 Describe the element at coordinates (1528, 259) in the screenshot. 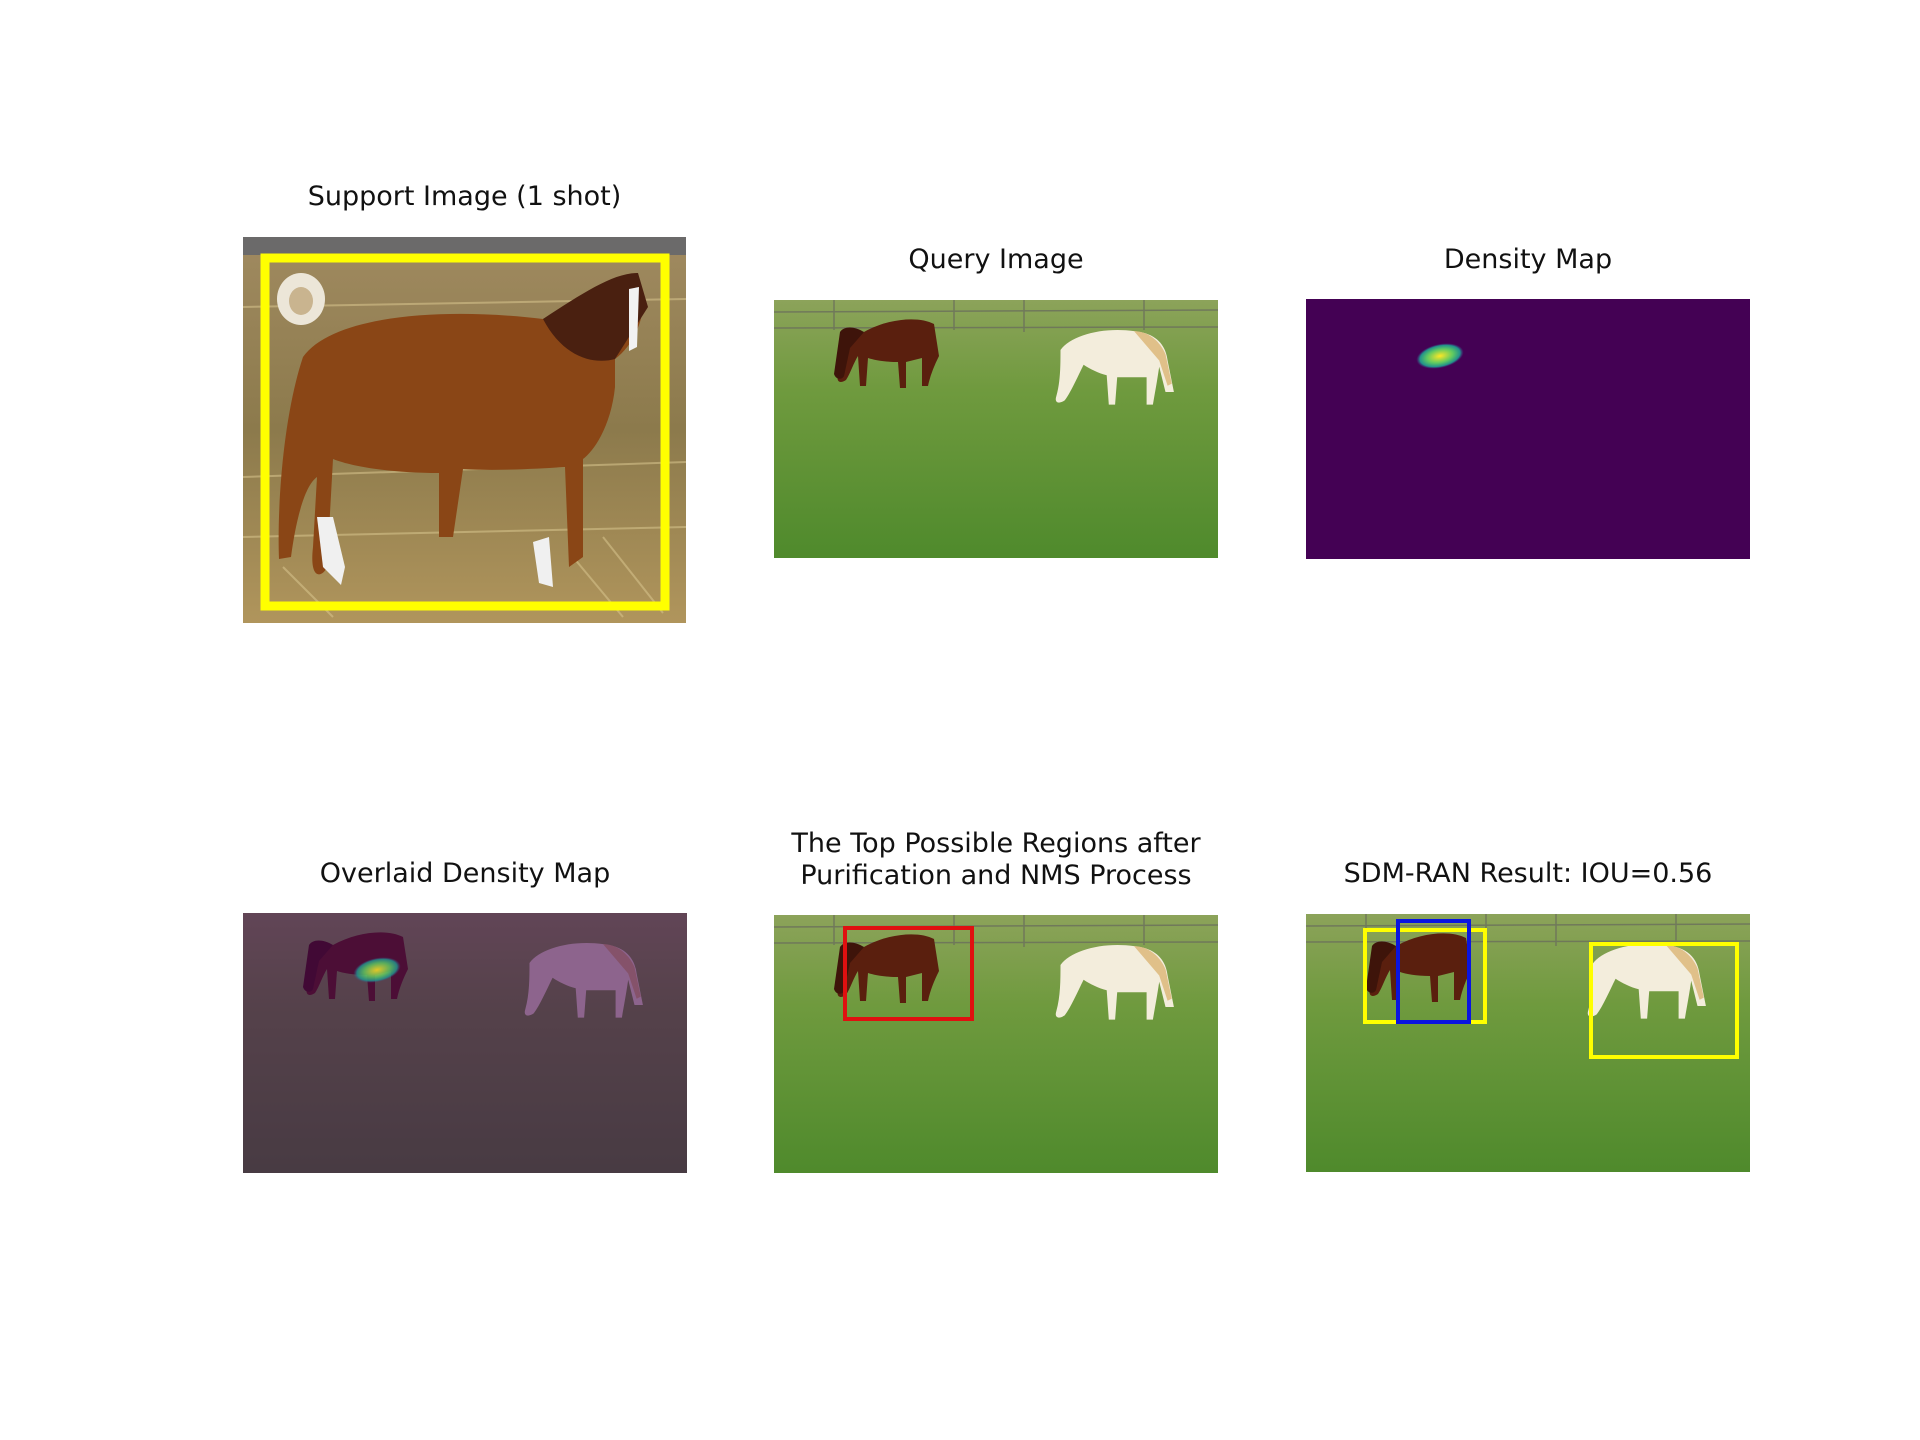

I see `density-map-title: Density Map` at that location.